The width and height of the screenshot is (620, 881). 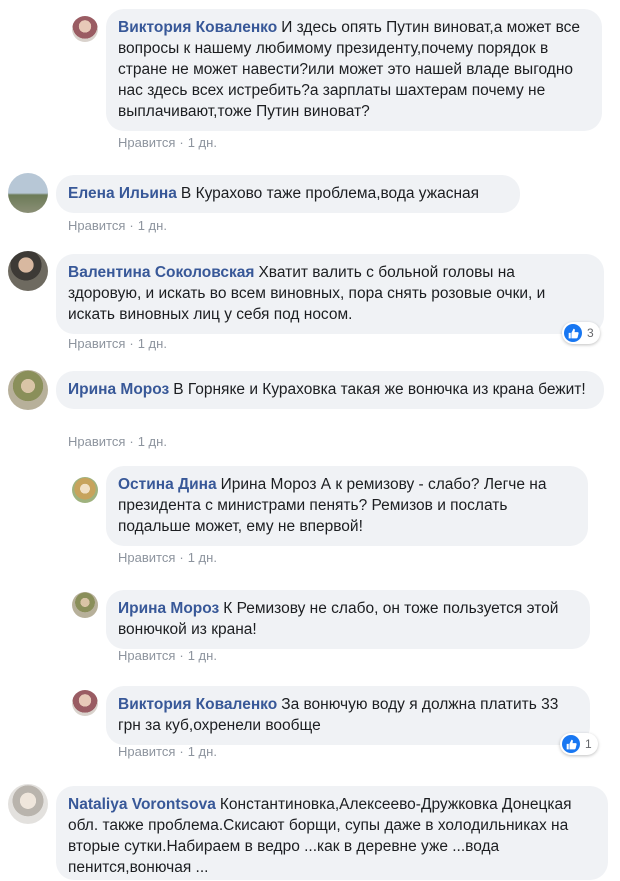 I want to click on comment-author: Елена Ильина, so click(x=122, y=193).